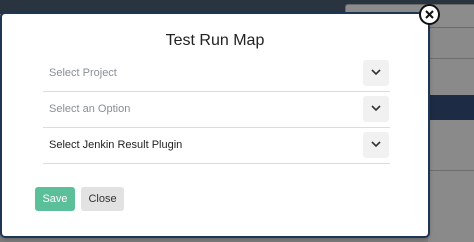 The height and width of the screenshot is (242, 474). Describe the element at coordinates (116, 145) in the screenshot. I see `select-jenkin-plugin-value: Select Jenkin Result Plugin` at that location.